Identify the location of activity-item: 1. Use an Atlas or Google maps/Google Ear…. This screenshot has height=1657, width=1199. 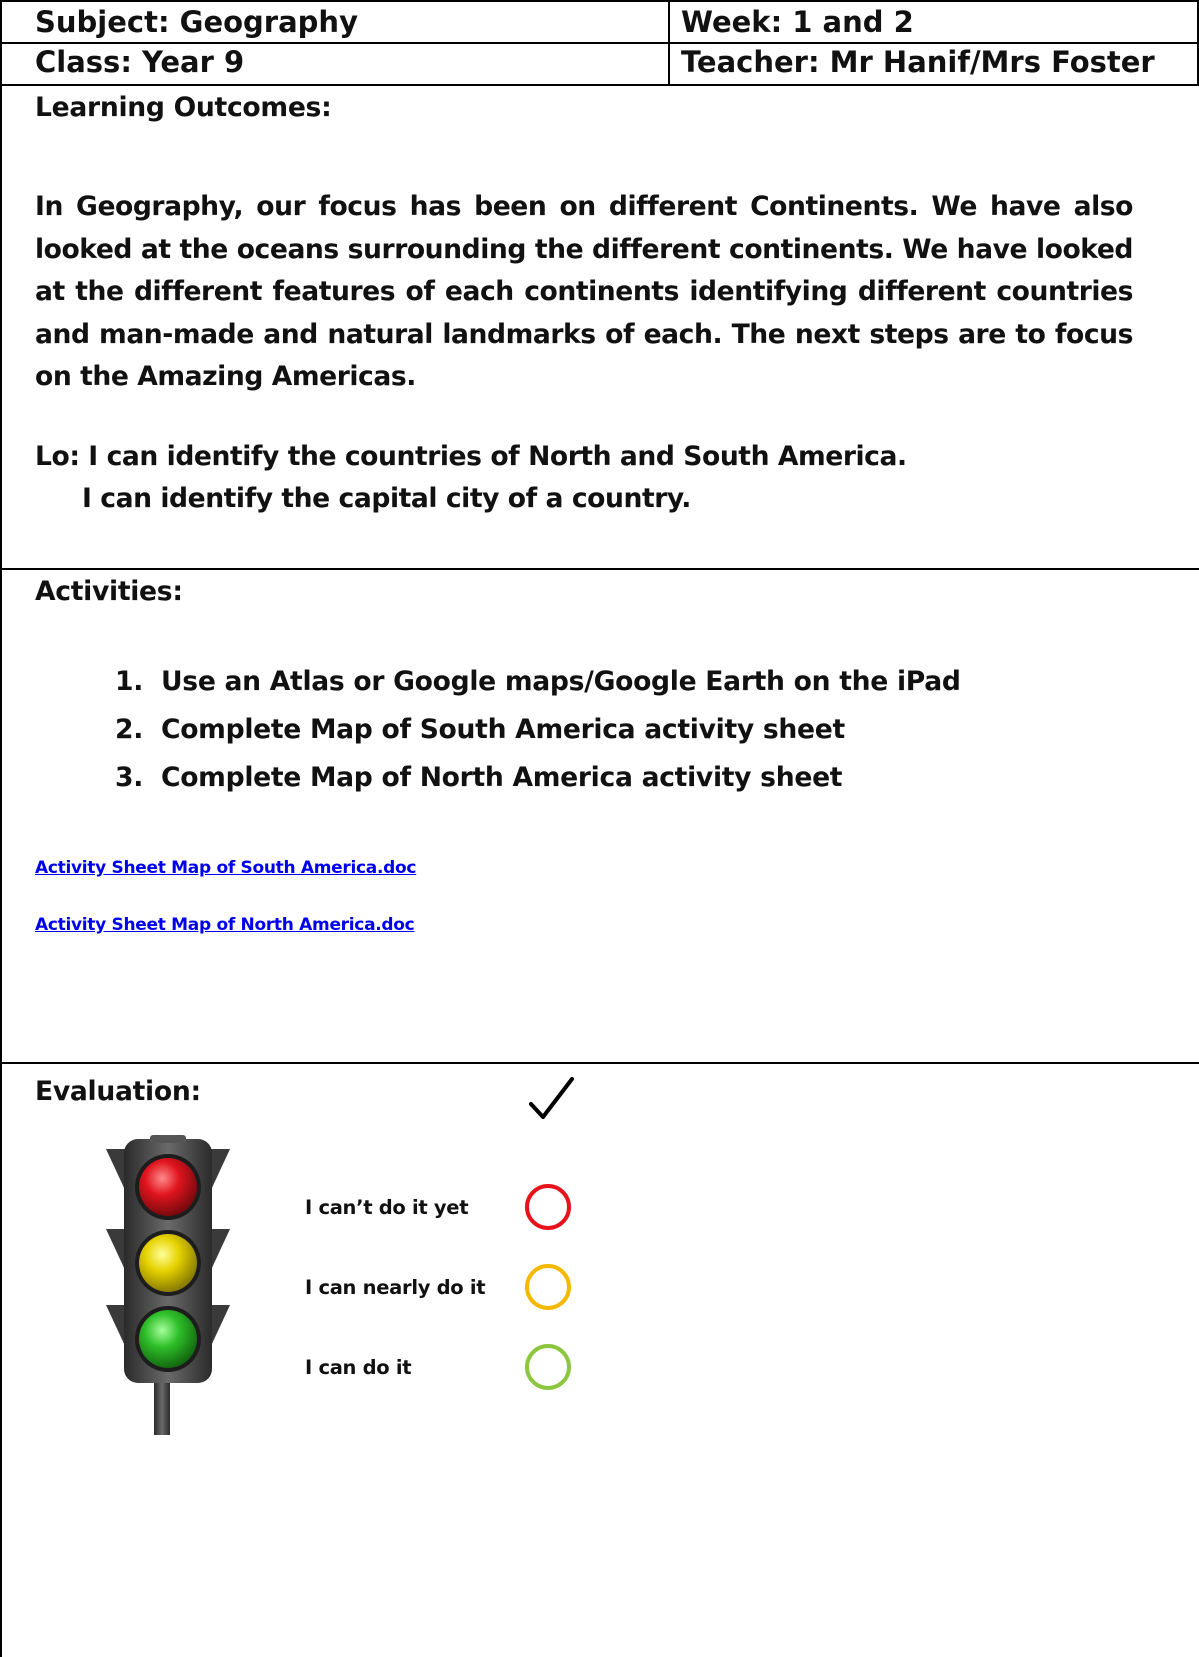
(538, 682).